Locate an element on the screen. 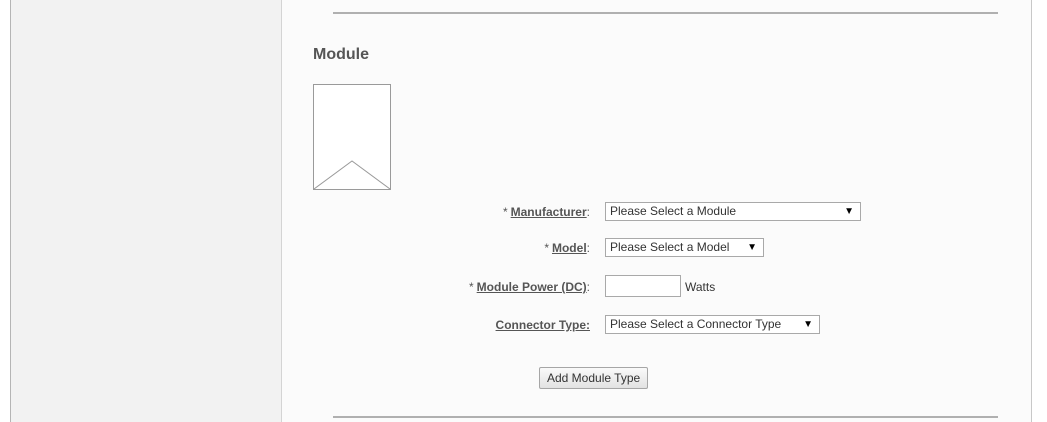 The image size is (1047, 422). module-power-label: * Module Power (DC): is located at coordinates (529, 287).